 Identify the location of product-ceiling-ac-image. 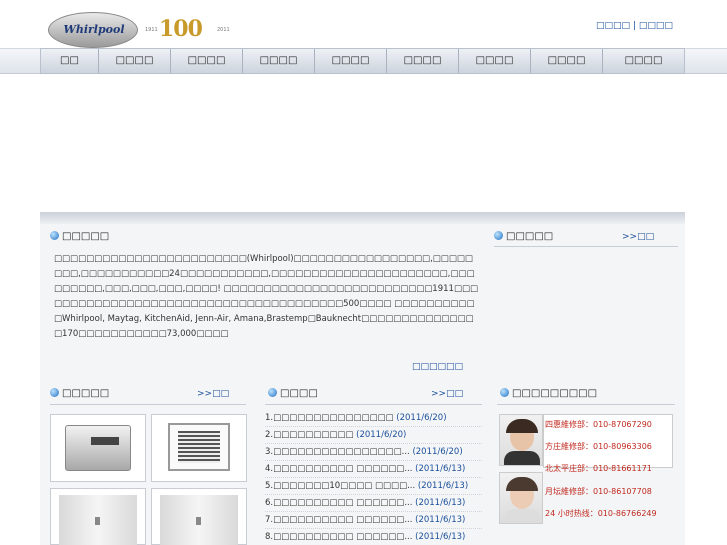
(199, 448).